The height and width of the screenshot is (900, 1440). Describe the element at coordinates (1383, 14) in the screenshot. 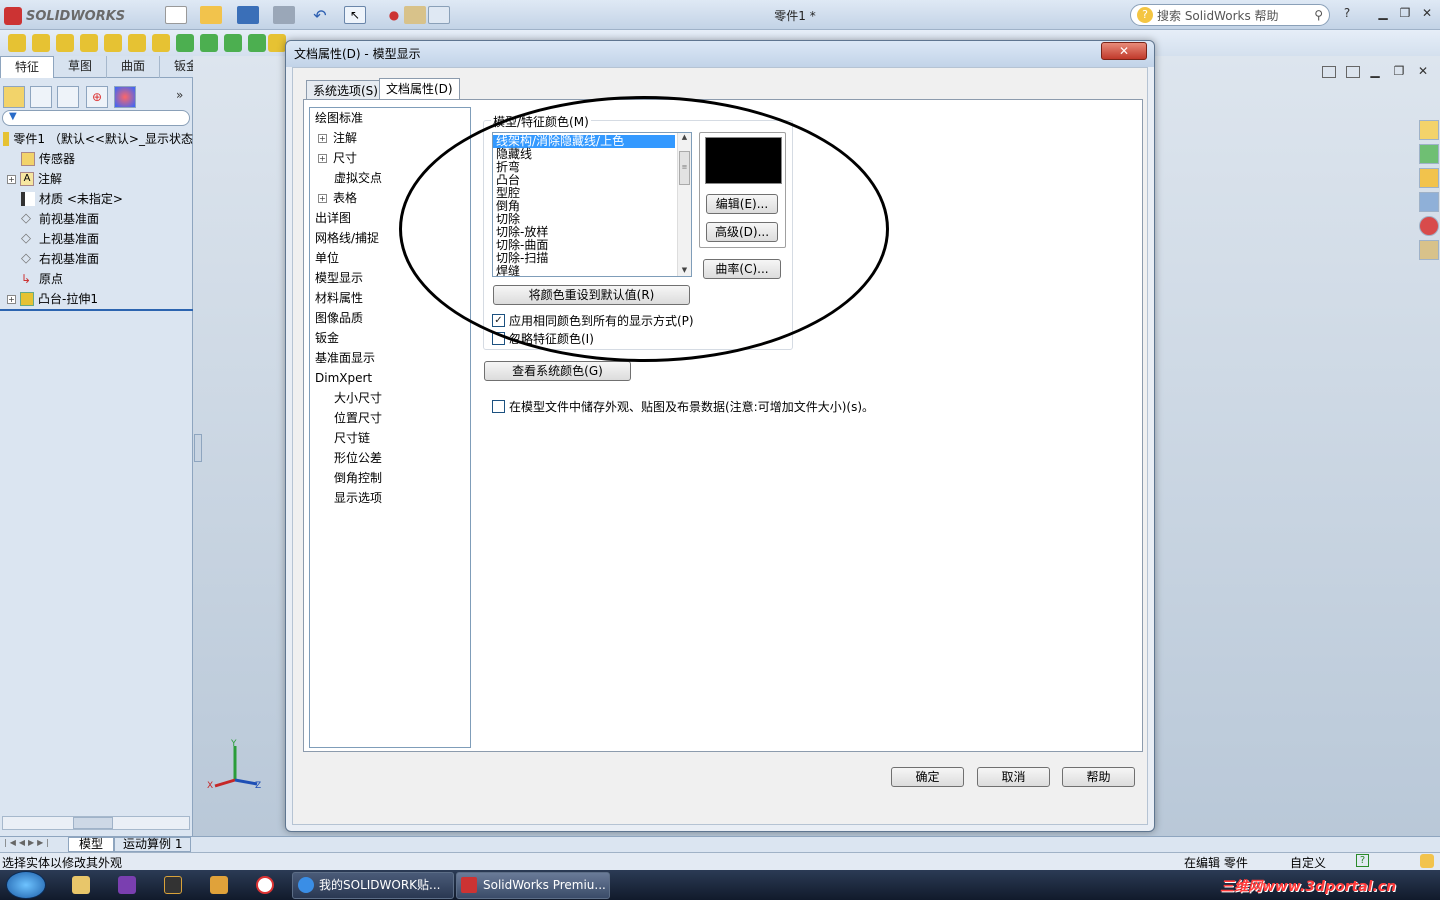

I see `minimize-icon: ▁` at that location.